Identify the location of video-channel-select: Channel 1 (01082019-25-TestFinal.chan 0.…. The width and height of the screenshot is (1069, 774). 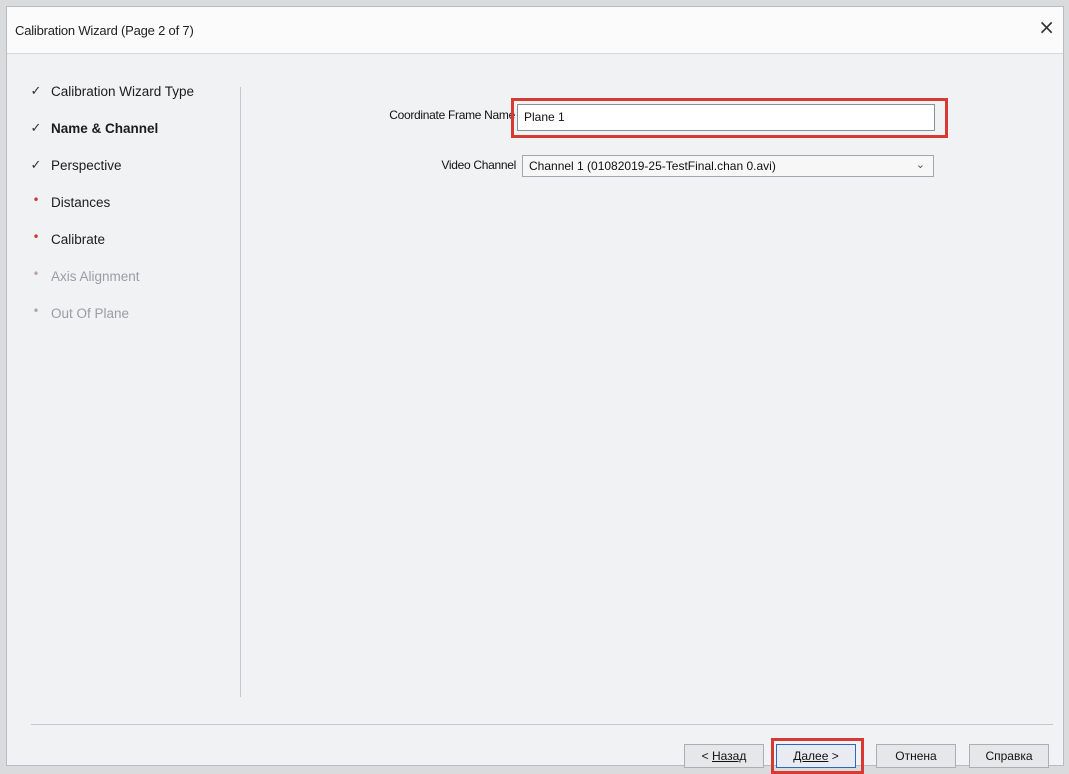
(728, 166).